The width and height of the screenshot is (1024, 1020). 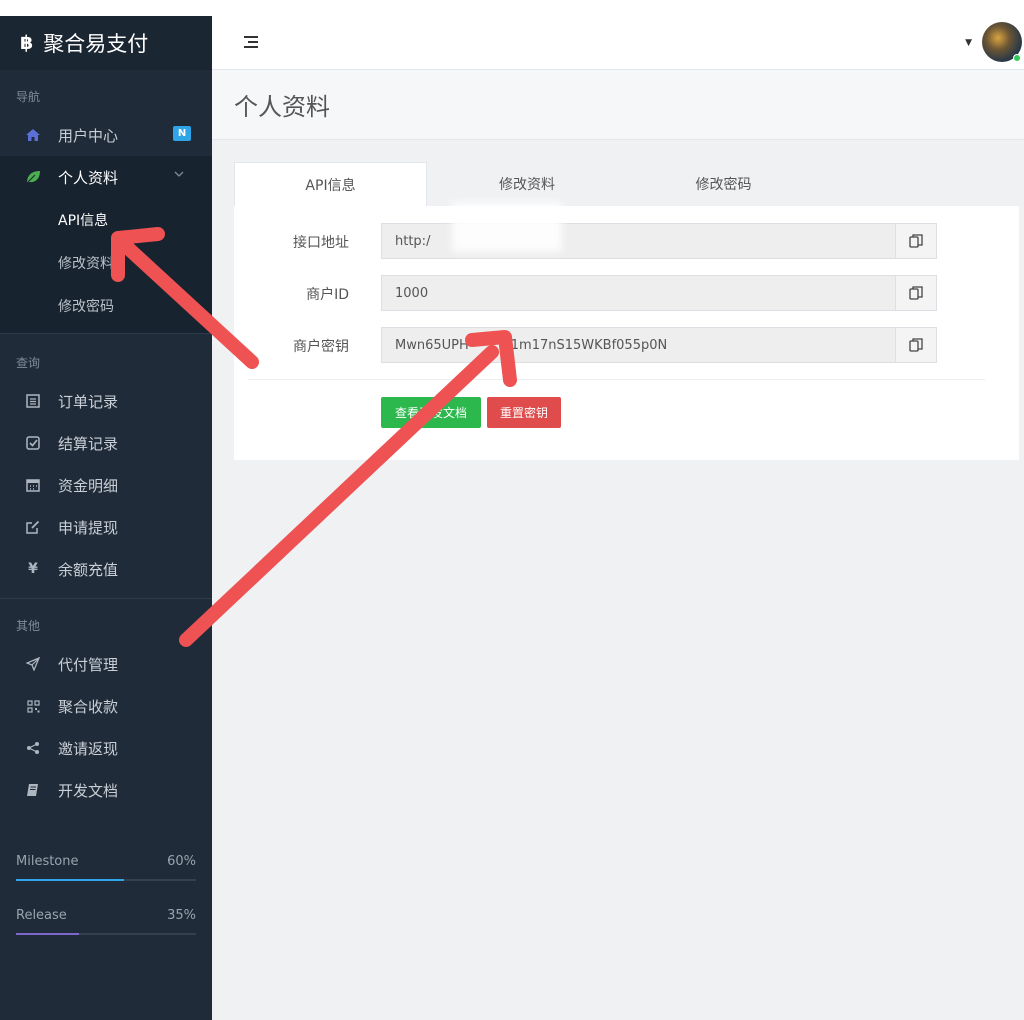 I want to click on check-square-icon, so click(x=33, y=443).